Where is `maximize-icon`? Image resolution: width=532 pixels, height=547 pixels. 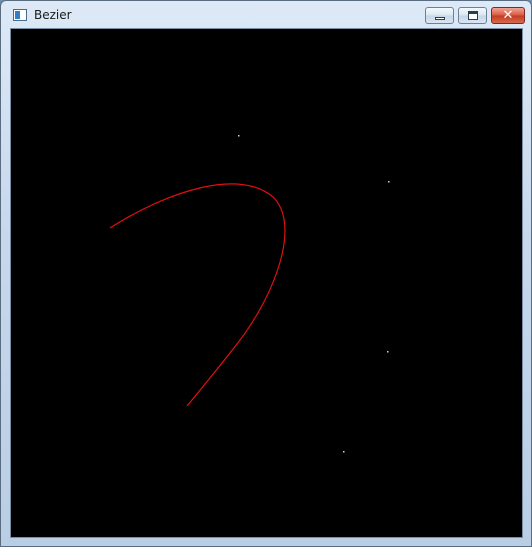 maximize-icon is located at coordinates (473, 15).